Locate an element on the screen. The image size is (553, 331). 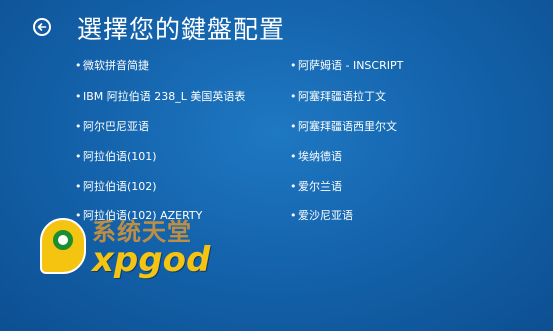
layout-option: • IBM 阿拉伯语 238_L 美国英语表 is located at coordinates (160, 96).